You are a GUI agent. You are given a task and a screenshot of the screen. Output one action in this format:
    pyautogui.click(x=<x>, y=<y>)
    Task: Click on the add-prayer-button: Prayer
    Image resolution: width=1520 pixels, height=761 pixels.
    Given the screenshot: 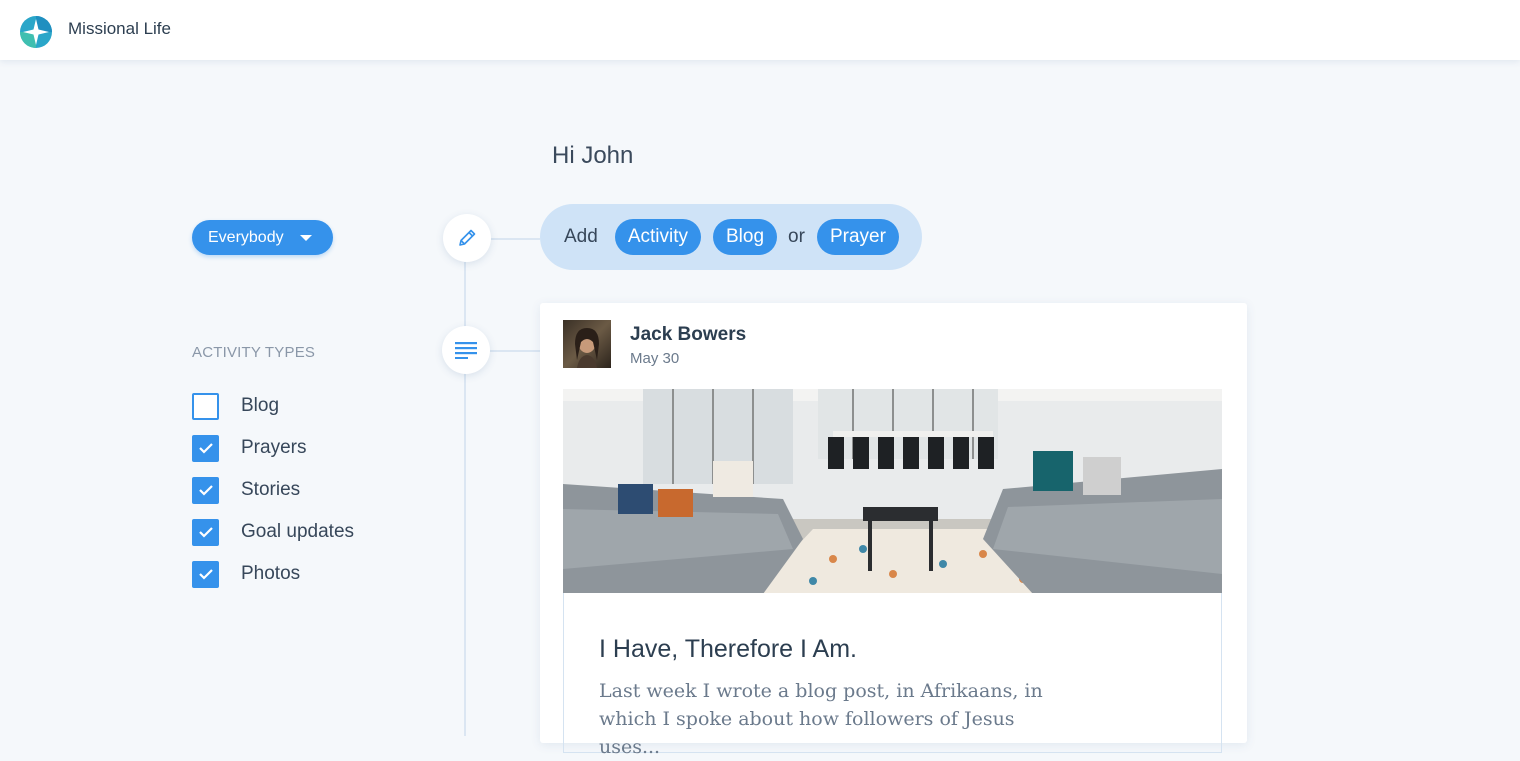 What is the action you would take?
    pyautogui.click(x=857, y=237)
    